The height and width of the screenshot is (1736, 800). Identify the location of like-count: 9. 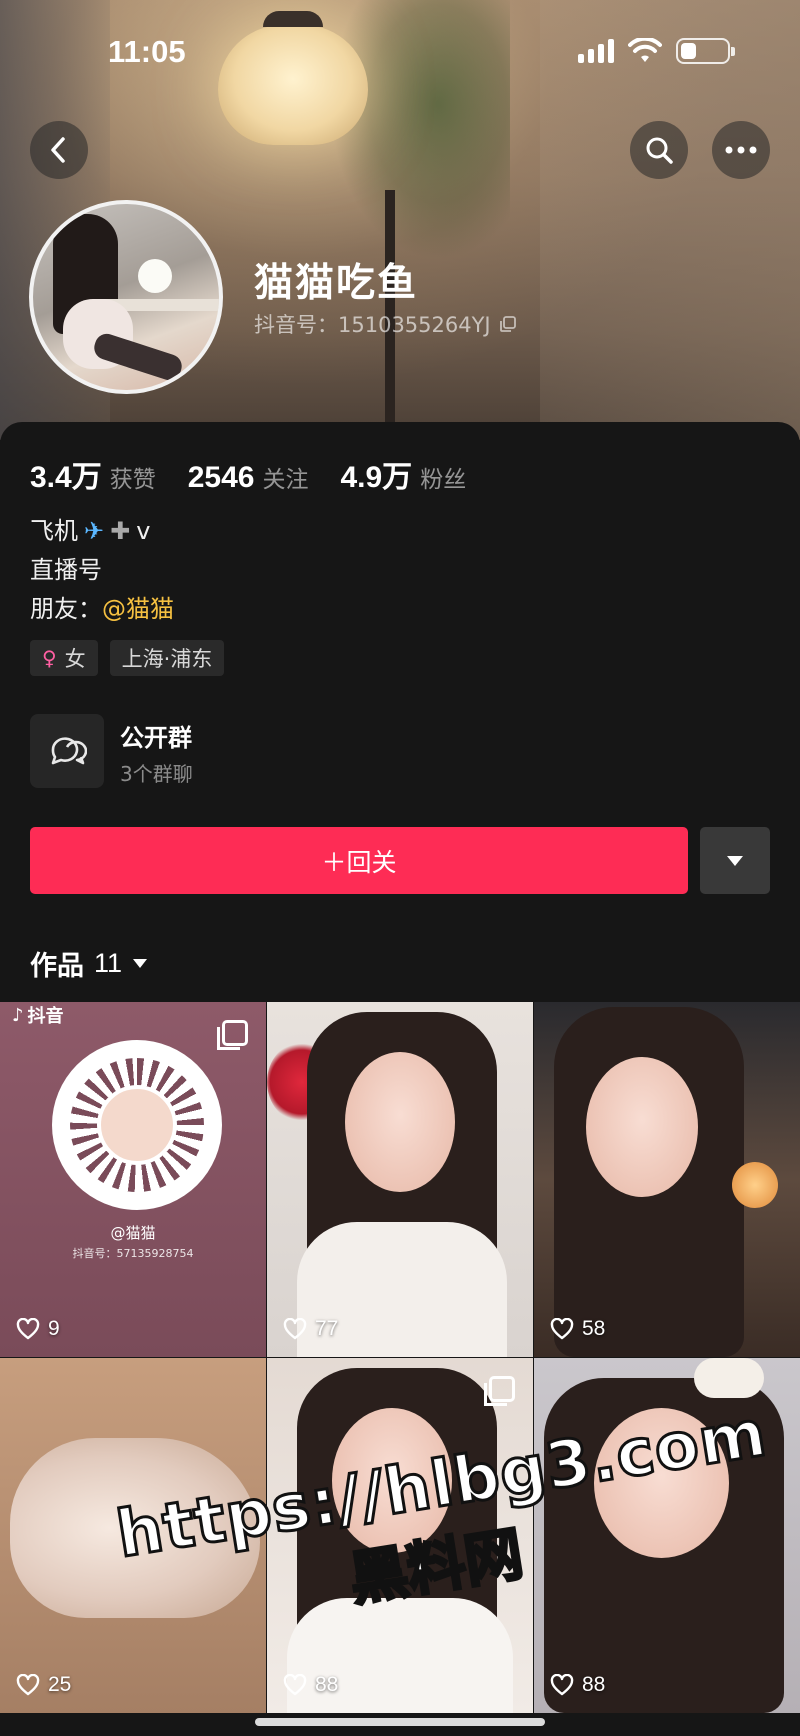
(38, 1329).